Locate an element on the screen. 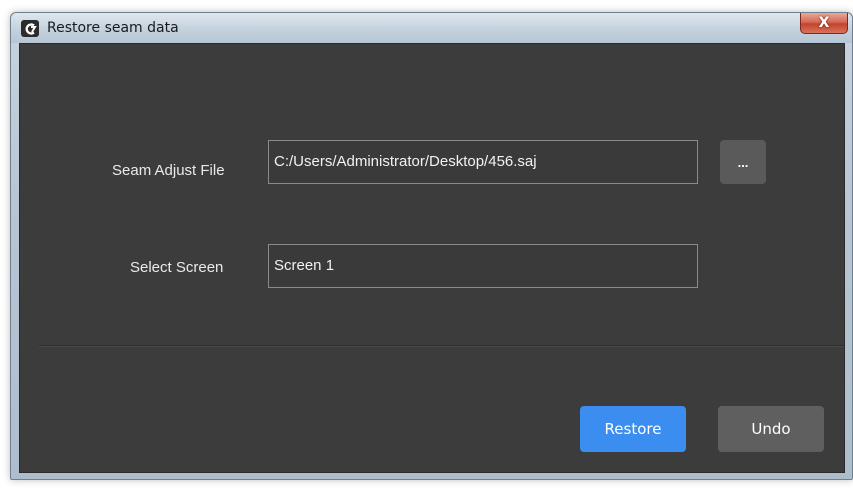  window-title: Restore seam data is located at coordinates (113, 28).